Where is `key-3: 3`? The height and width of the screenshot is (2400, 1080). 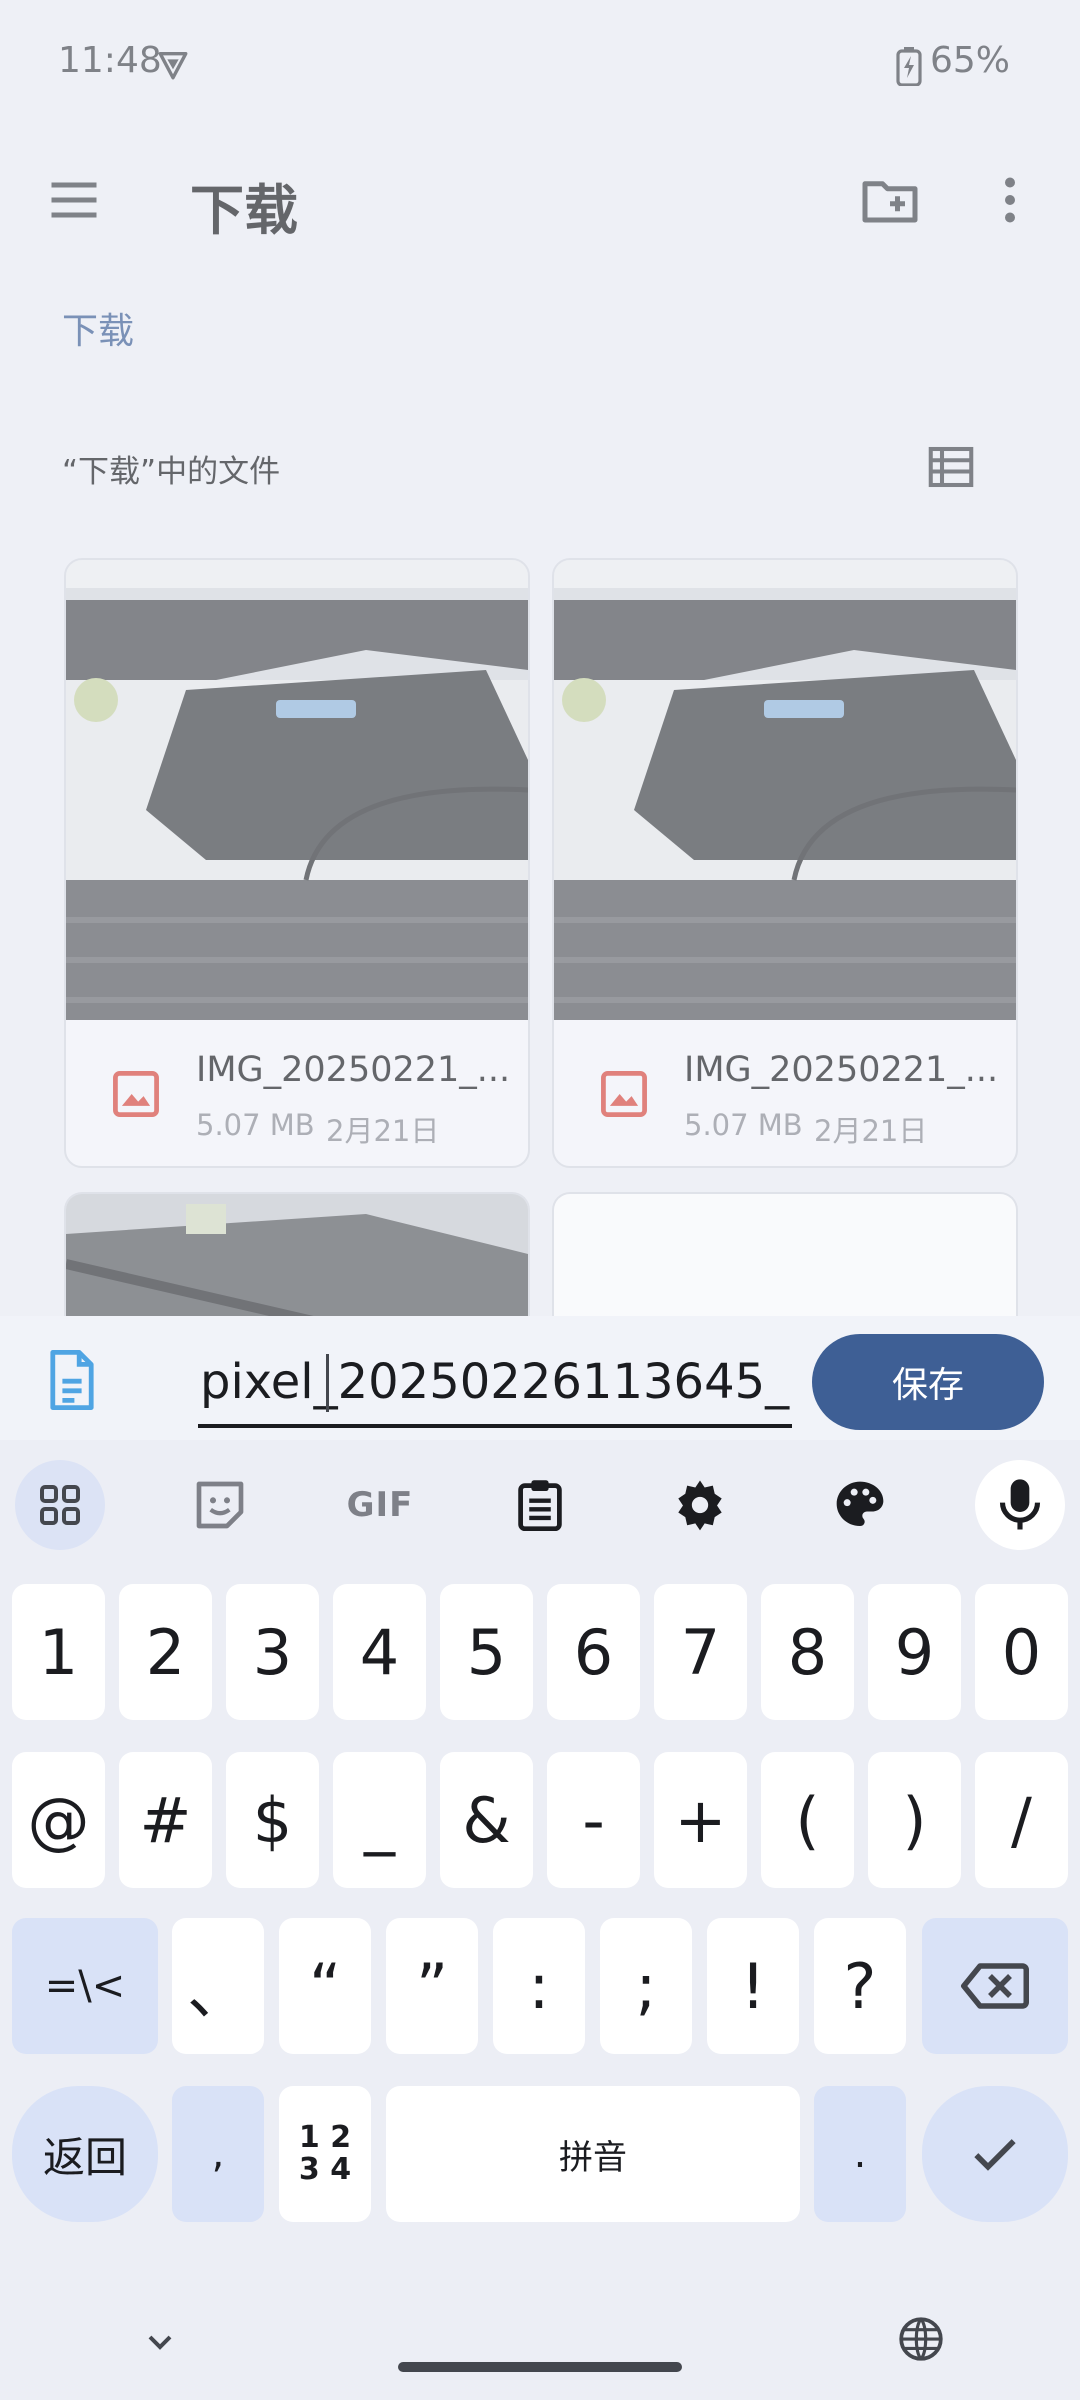
key-3: 3 is located at coordinates (272, 1652).